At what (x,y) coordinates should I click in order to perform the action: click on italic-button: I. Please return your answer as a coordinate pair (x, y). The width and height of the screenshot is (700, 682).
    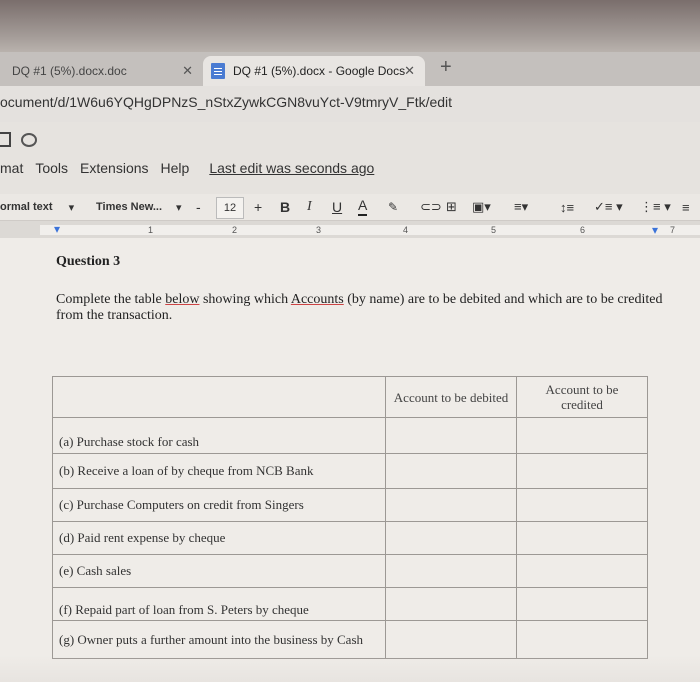
    Looking at the image, I should click on (309, 207).